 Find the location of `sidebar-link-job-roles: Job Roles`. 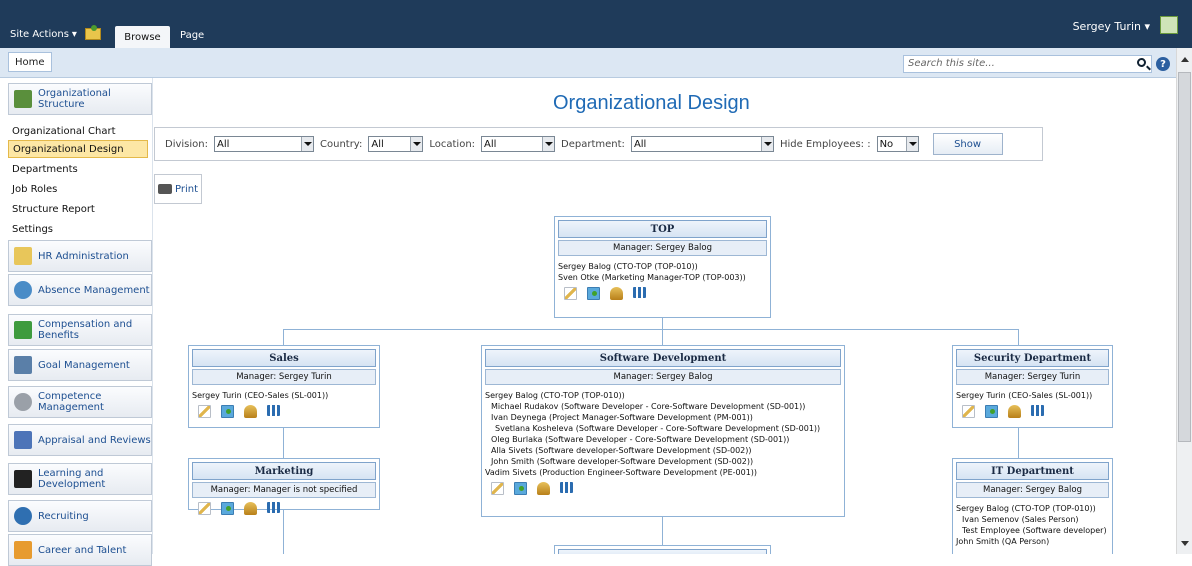

sidebar-link-job-roles: Job Roles is located at coordinates (78, 189).